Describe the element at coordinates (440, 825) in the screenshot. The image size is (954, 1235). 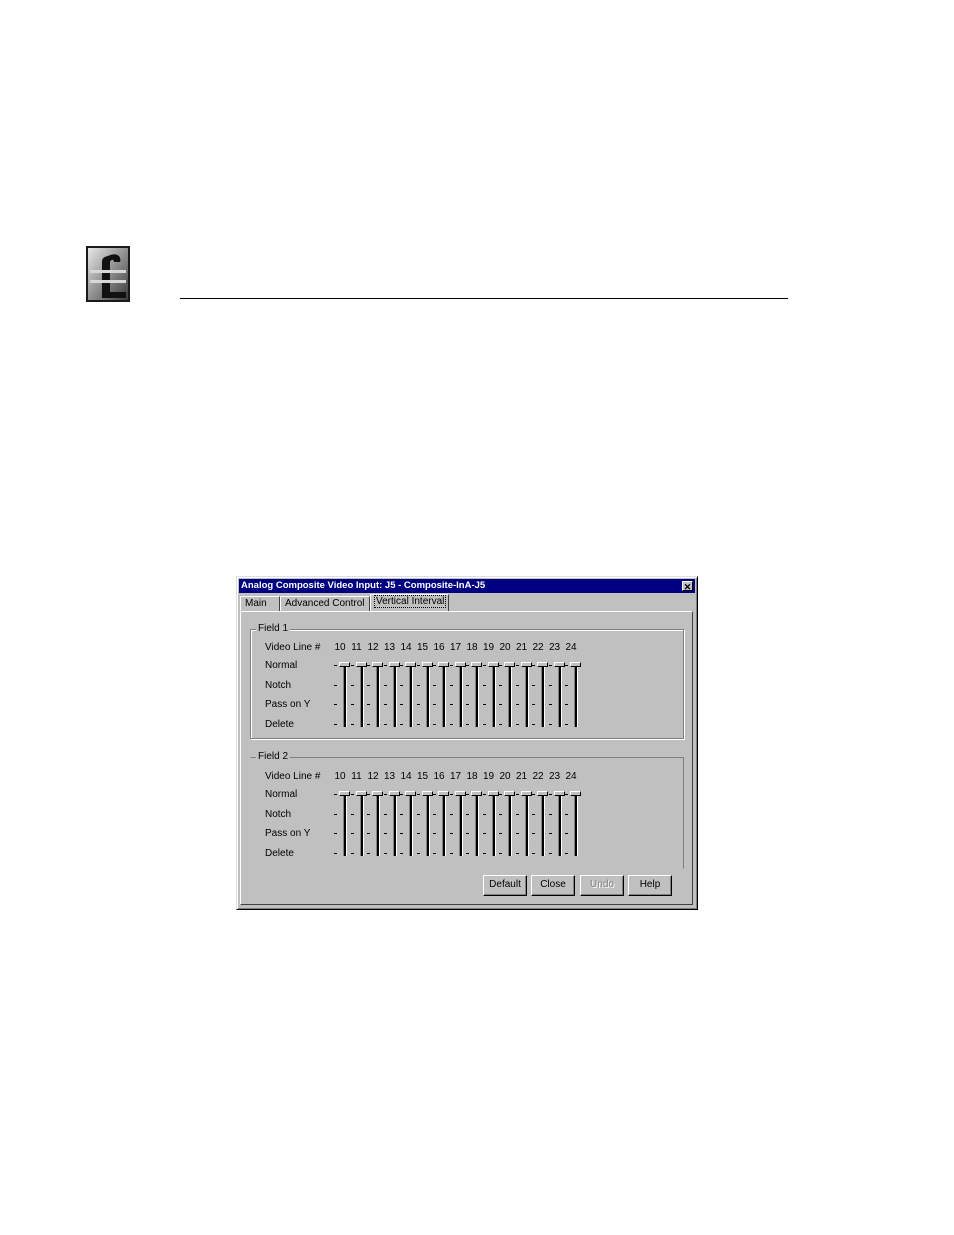
I see `field2-line-16-slider` at that location.